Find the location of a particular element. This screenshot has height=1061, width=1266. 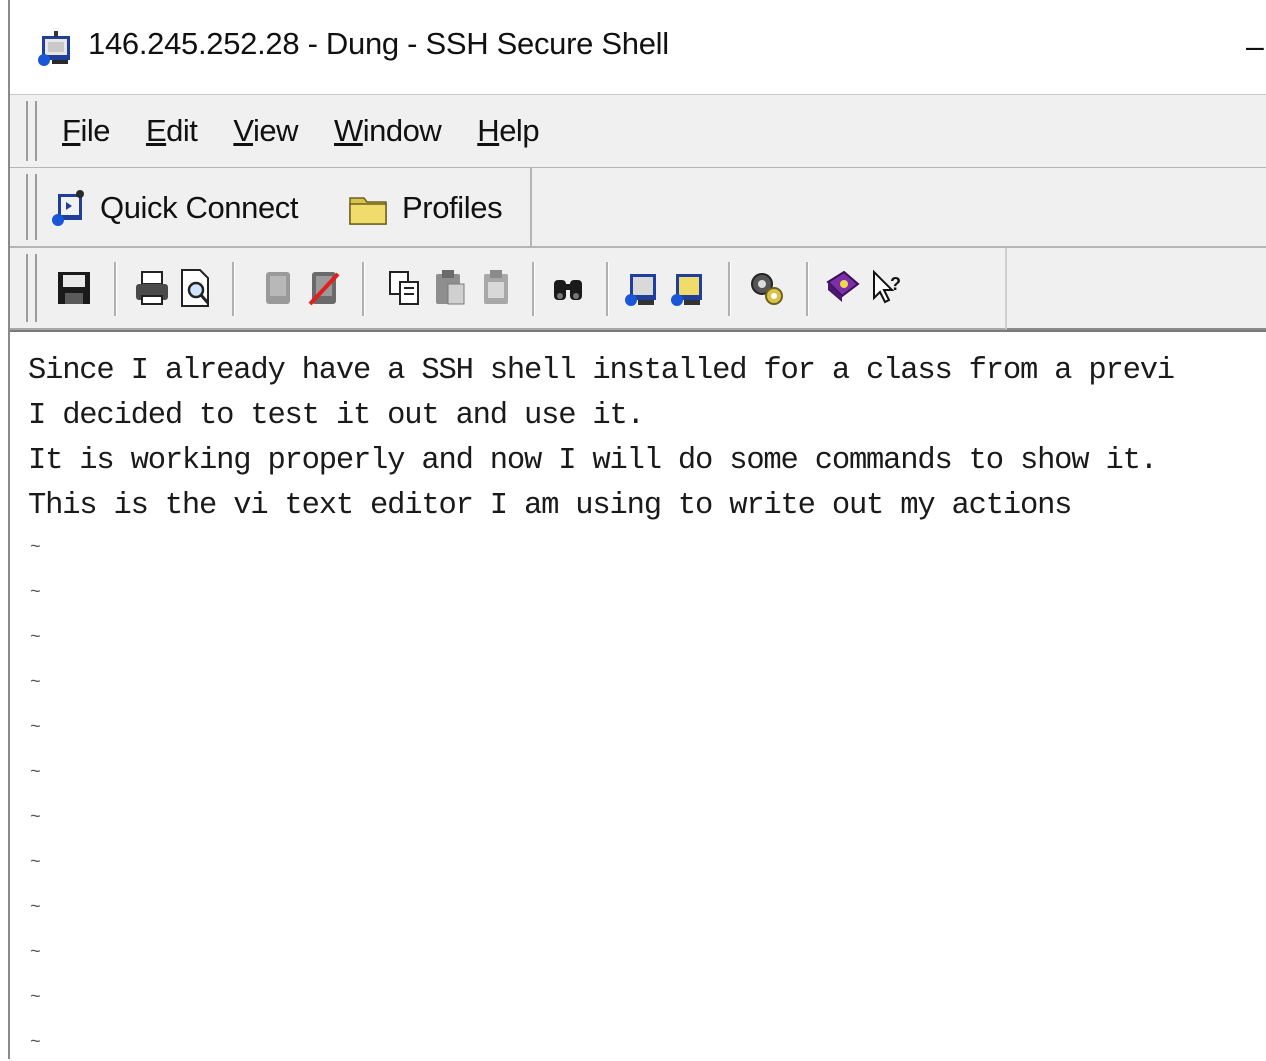

menu-items: File Edit View Window Help is located at coordinates (301, 131).